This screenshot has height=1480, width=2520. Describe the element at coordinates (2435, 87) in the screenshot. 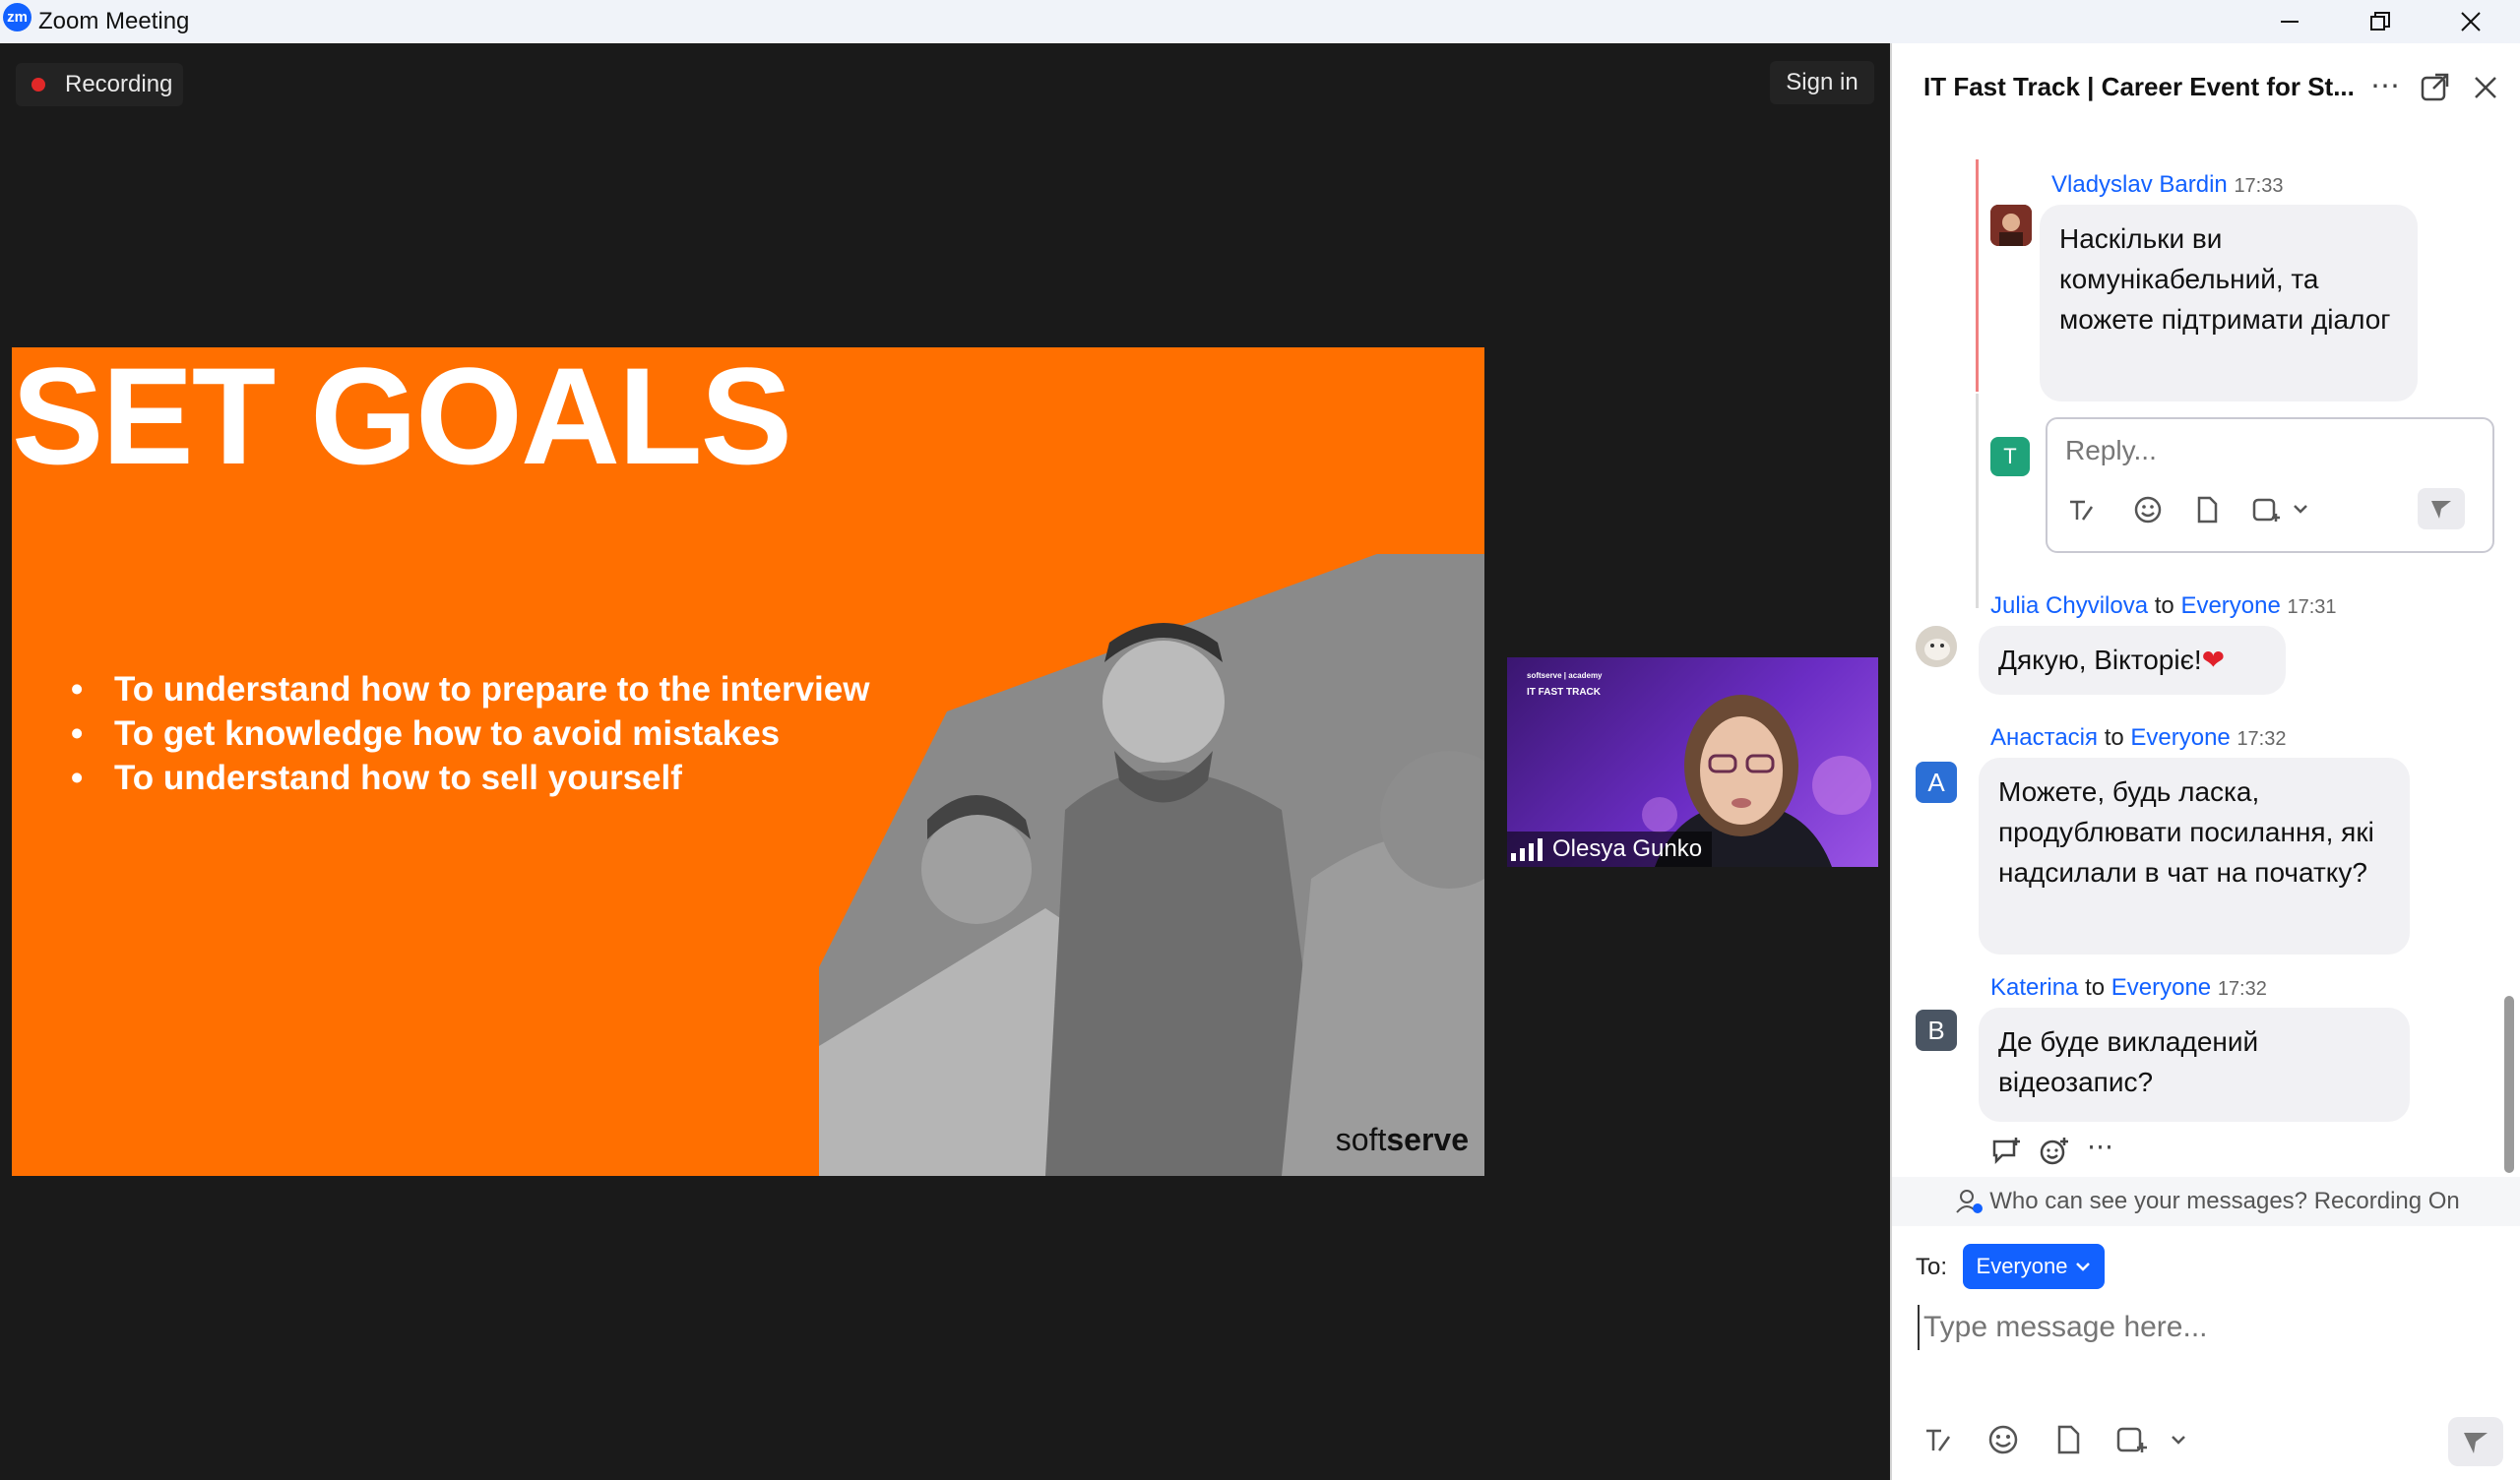

I see `popout-icon` at that location.